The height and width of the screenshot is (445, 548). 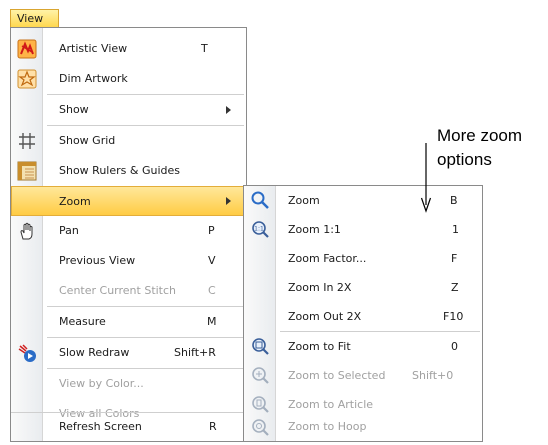 I want to click on menu-item-shortcut: F, so click(x=454, y=258).